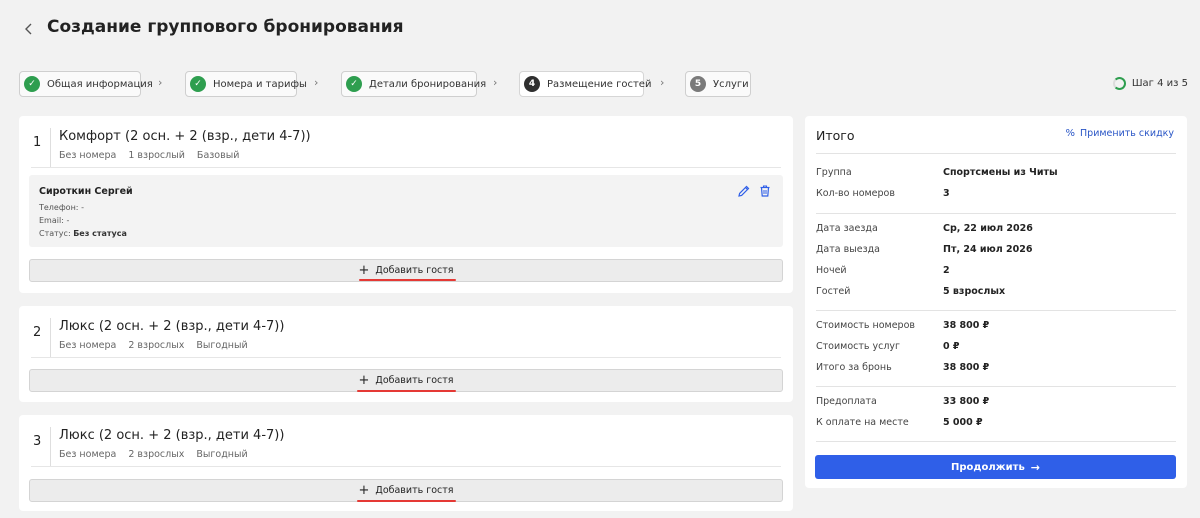  I want to click on room-guests: 2 взрослых, so click(156, 345).